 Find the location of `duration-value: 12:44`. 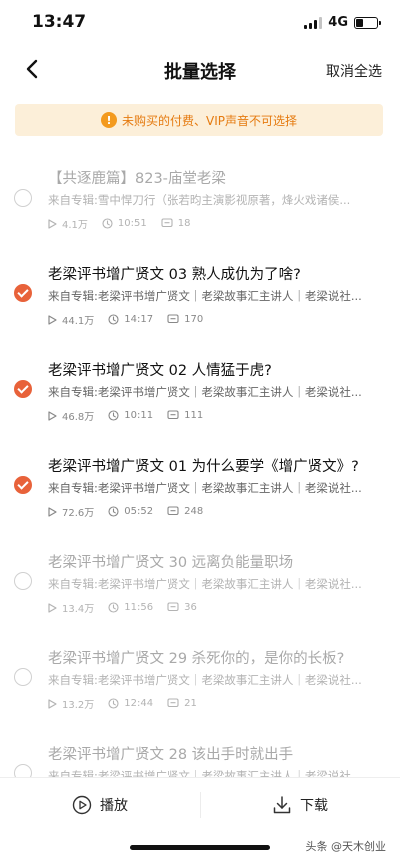

duration-value: 12:44 is located at coordinates (139, 703).